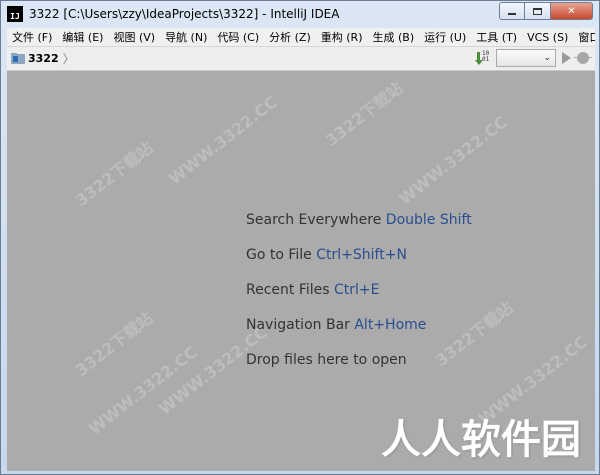 The image size is (600, 475). Describe the element at coordinates (390, 325) in the screenshot. I see `hint-shortcut: Alt+Home` at that location.